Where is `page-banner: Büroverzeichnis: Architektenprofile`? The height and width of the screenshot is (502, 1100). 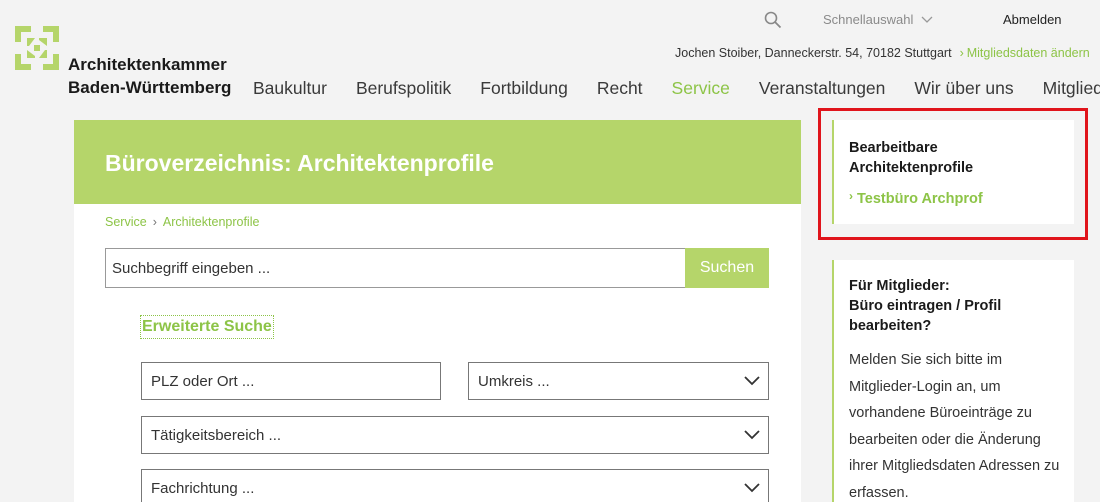
page-banner: Büroverzeichnis: Architektenprofile is located at coordinates (437, 162).